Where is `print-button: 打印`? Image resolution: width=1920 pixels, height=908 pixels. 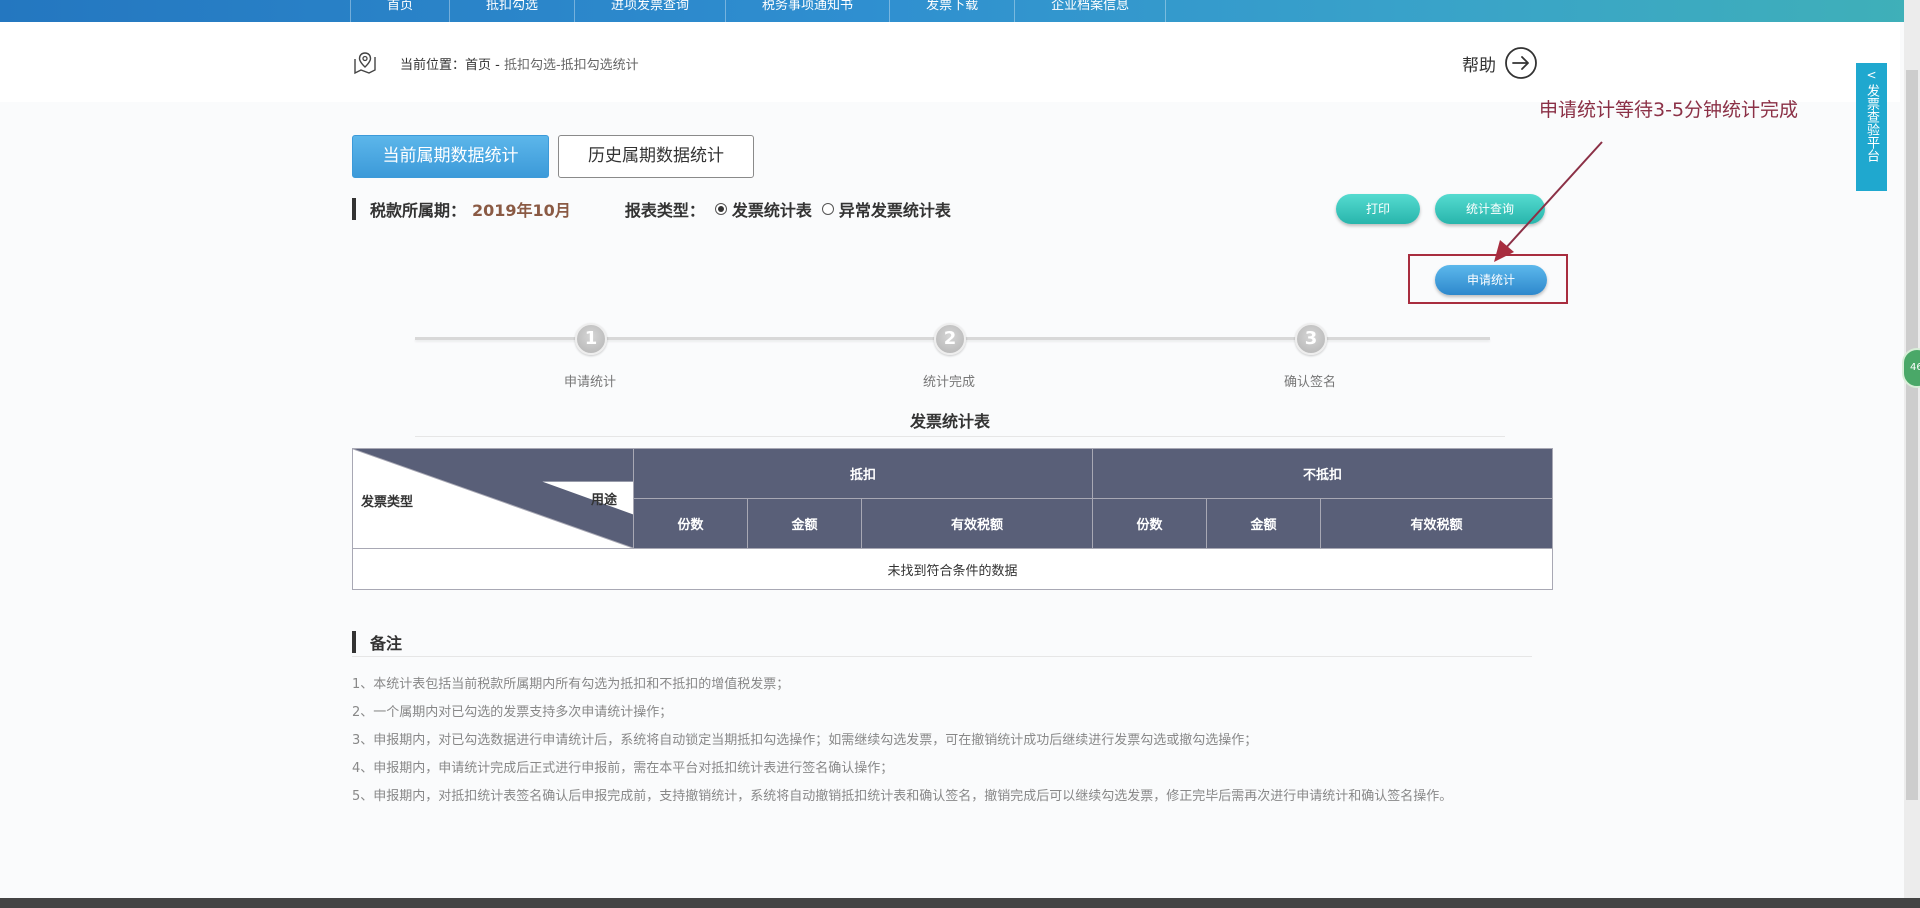
print-button: 打印 is located at coordinates (1378, 209).